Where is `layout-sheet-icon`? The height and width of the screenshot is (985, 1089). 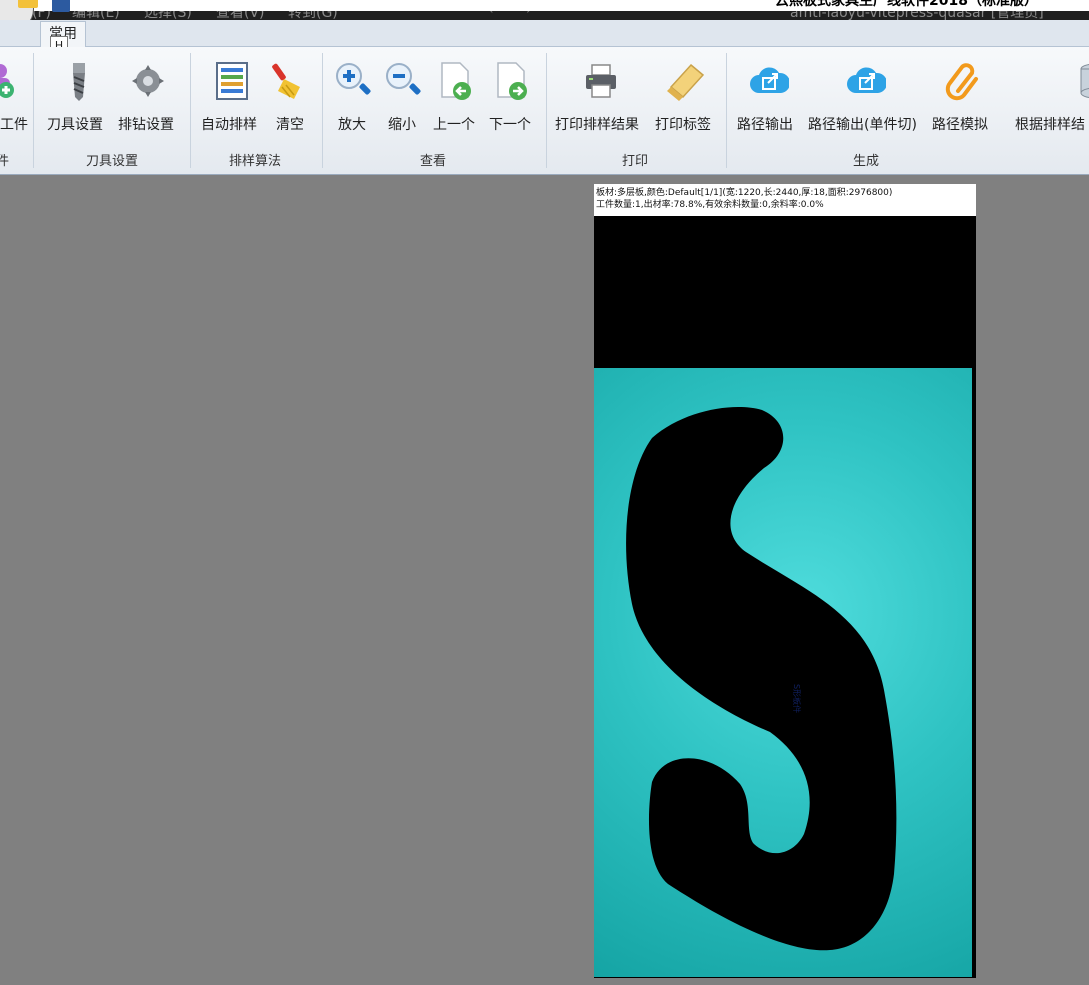 layout-sheet-icon is located at coordinates (232, 81).